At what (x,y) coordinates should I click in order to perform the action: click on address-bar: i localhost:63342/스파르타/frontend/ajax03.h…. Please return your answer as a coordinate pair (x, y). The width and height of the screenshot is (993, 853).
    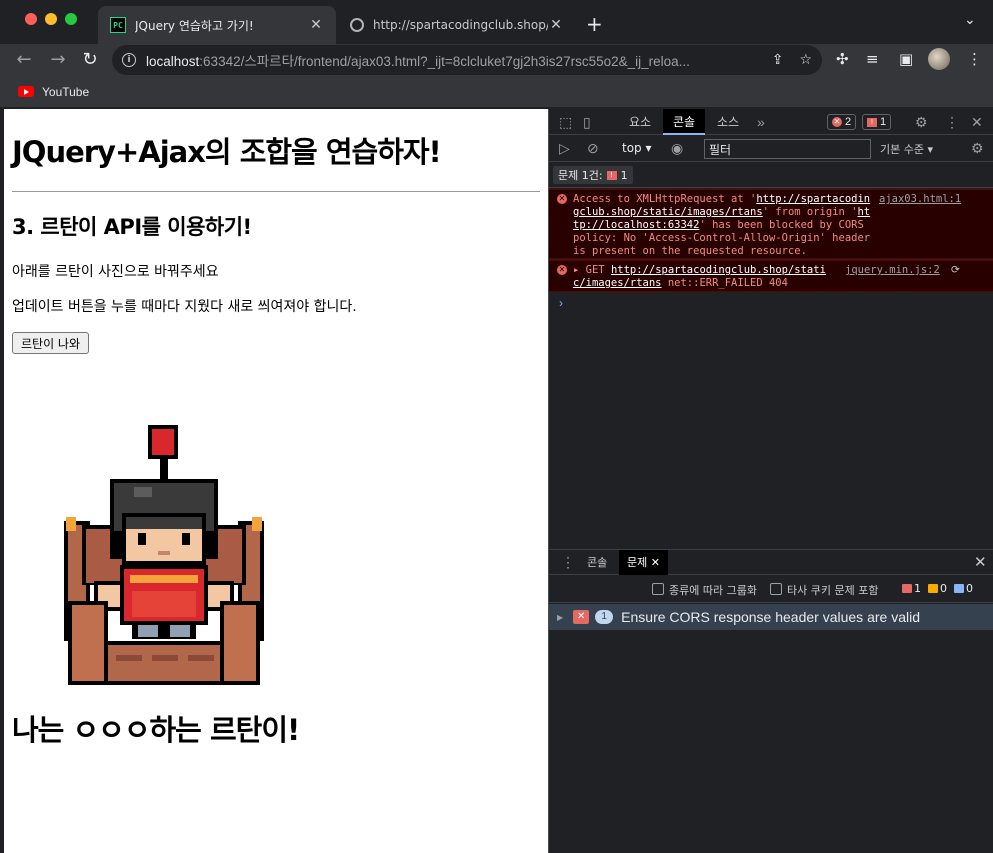
    Looking at the image, I should click on (467, 60).